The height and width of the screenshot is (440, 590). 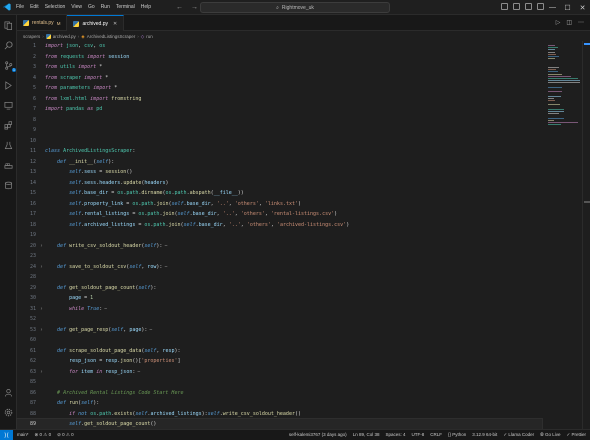 I want to click on explorer-icon, so click(x=8, y=25).